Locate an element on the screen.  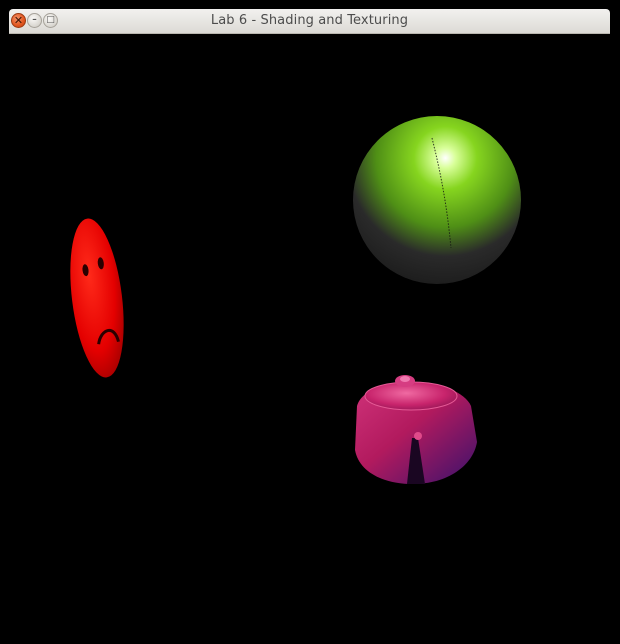
title-bar: ✕ – □ Lab 6 - Shading and Texturing is located at coordinates (309, 21).